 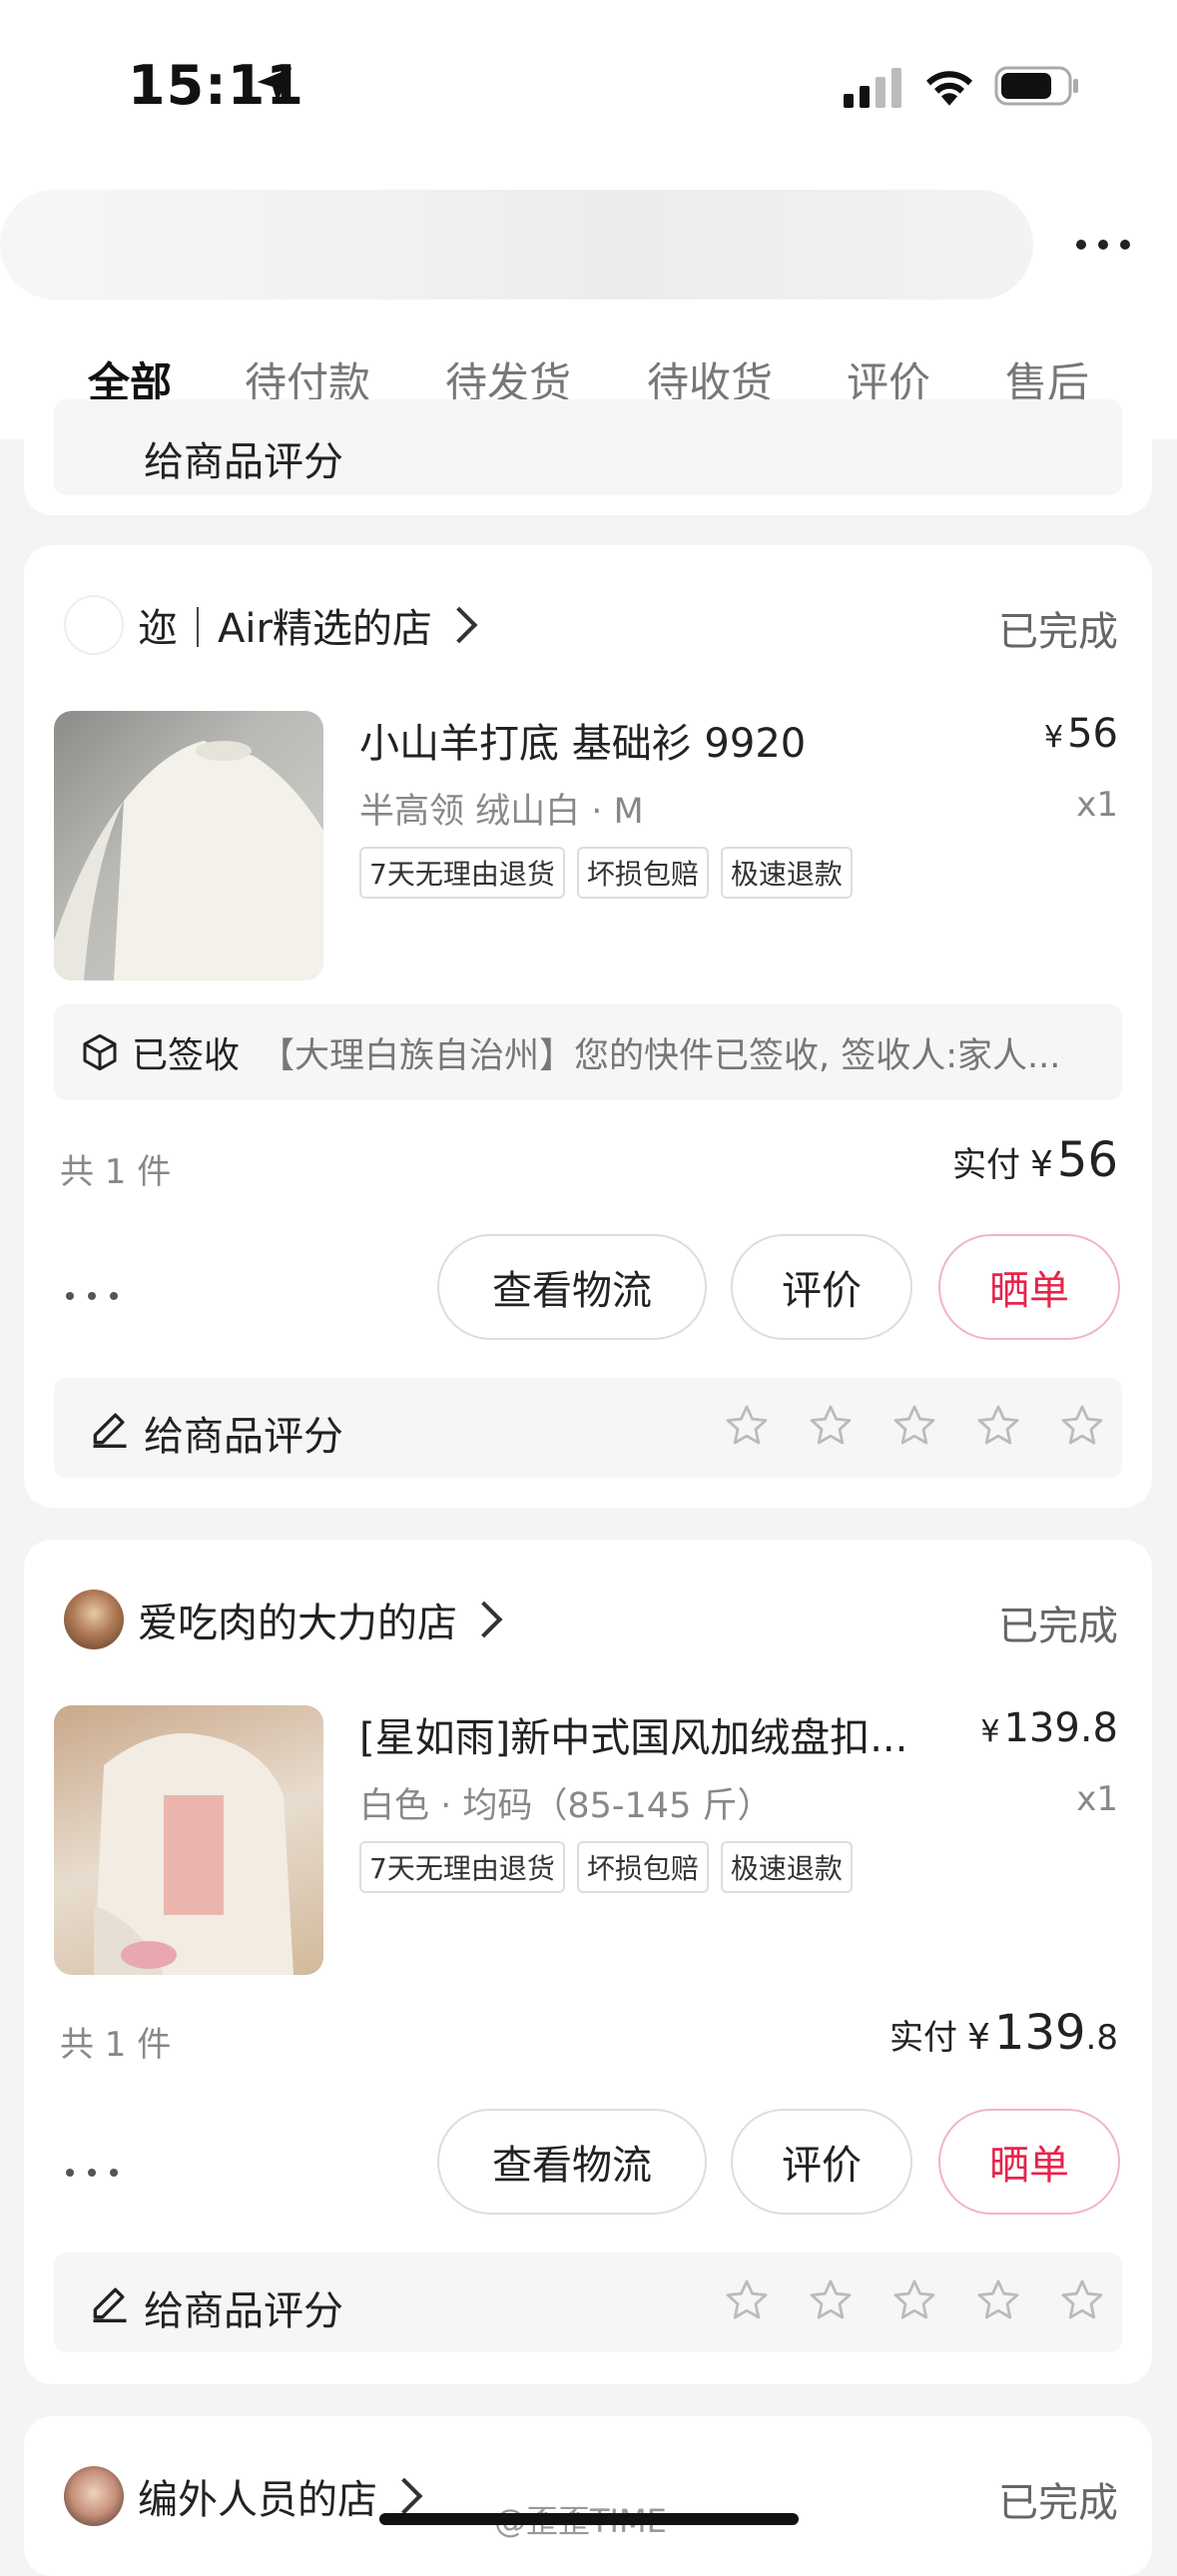 I want to click on jacket-image, so click(x=194, y=1854).